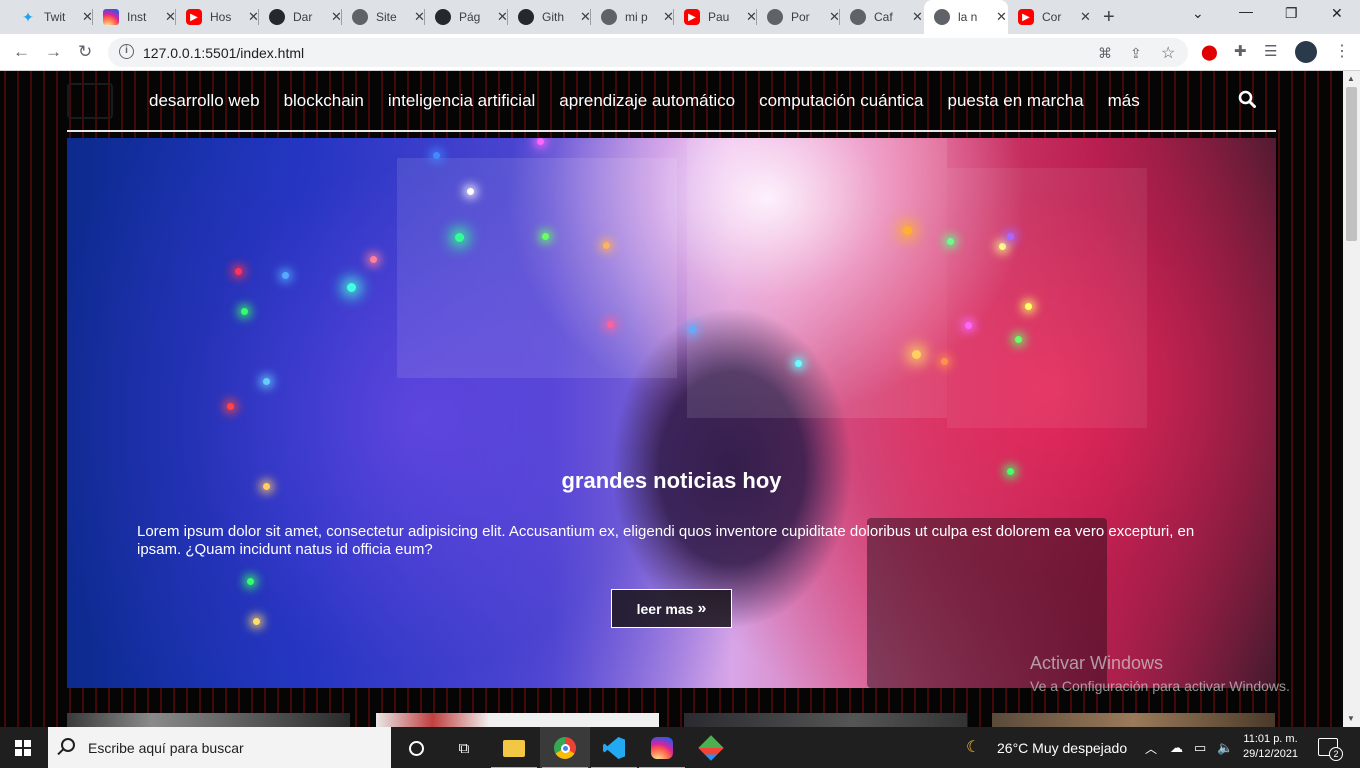  Describe the element at coordinates (1337, 13) in the screenshot. I see `close-window-icon: ✕` at that location.